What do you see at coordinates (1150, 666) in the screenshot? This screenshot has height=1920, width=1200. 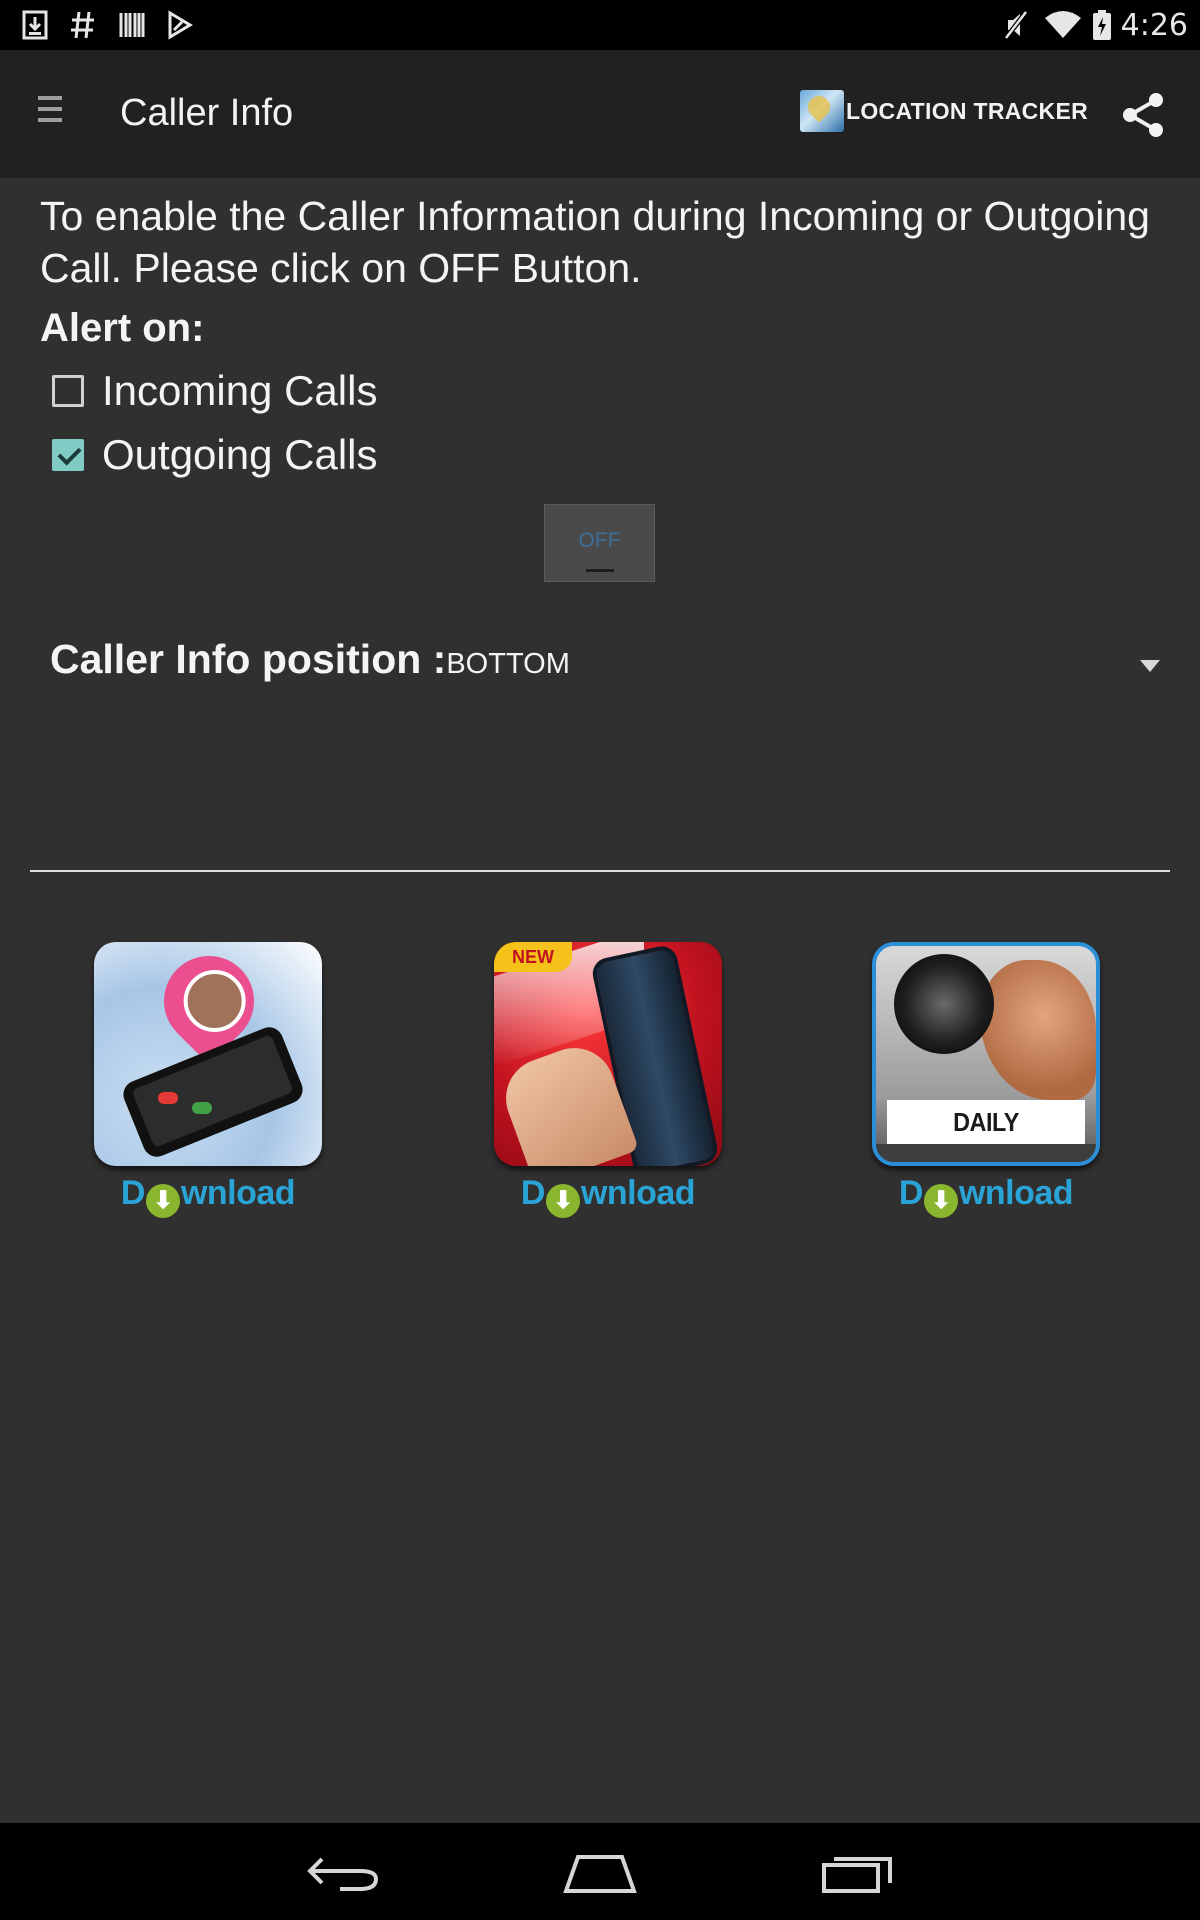 I see `dropdown-arrow-icon` at bounding box center [1150, 666].